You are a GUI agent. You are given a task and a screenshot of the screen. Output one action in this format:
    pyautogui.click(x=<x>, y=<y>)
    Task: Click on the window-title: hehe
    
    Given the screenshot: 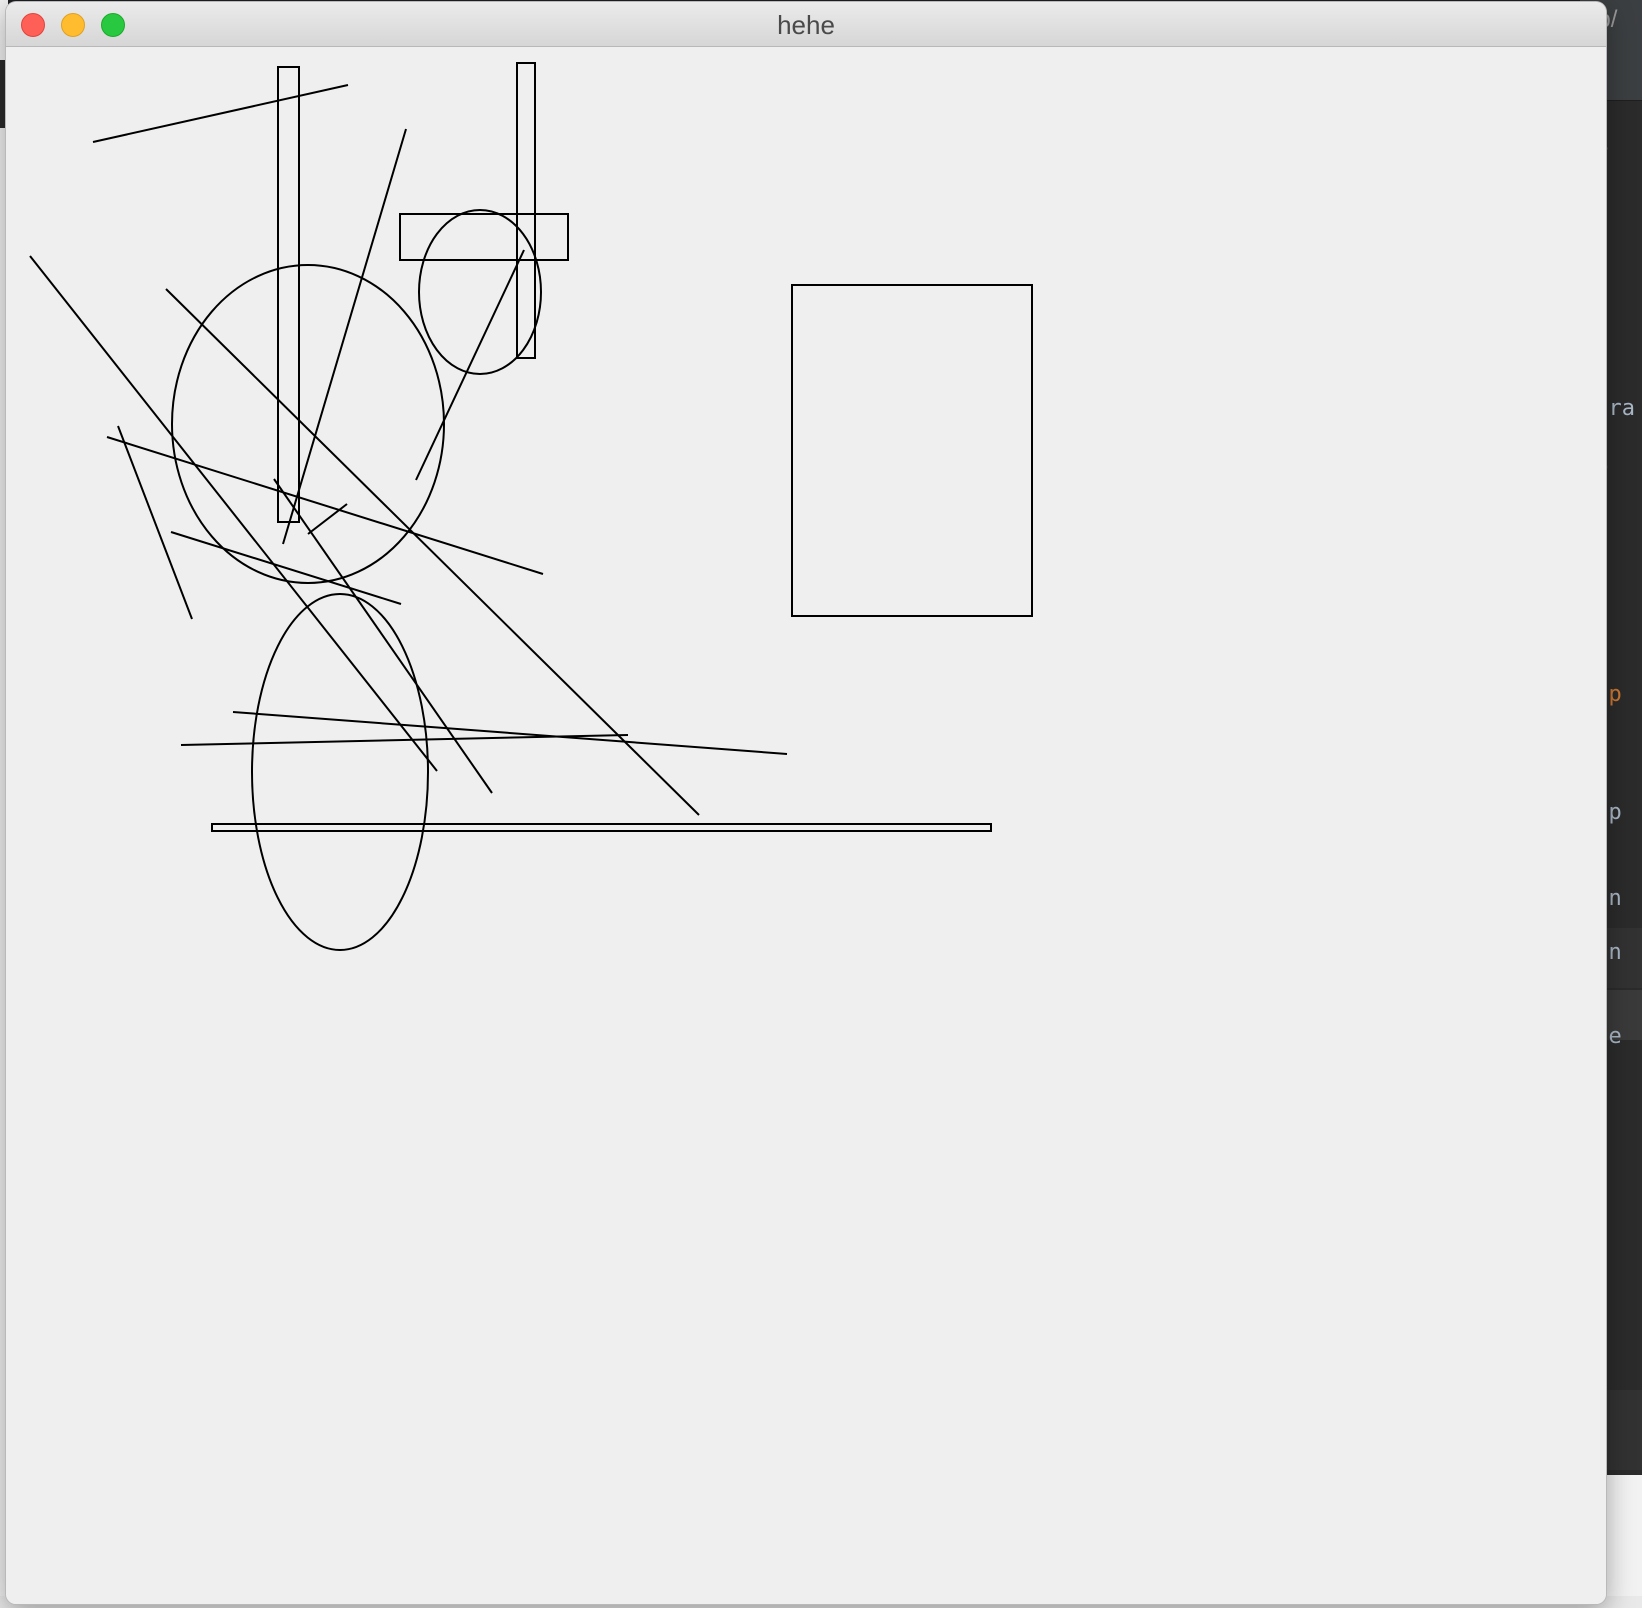 What is the action you would take?
    pyautogui.click(x=806, y=25)
    